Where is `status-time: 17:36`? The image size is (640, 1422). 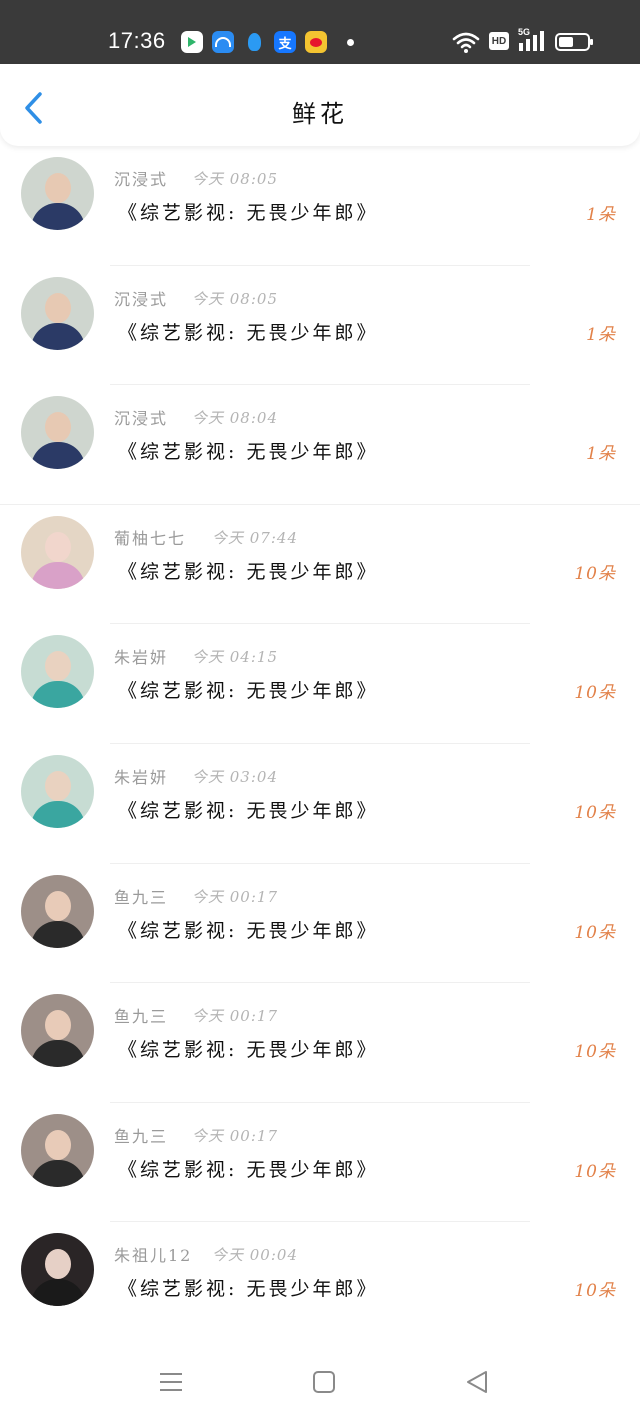 status-time: 17:36 is located at coordinates (137, 40).